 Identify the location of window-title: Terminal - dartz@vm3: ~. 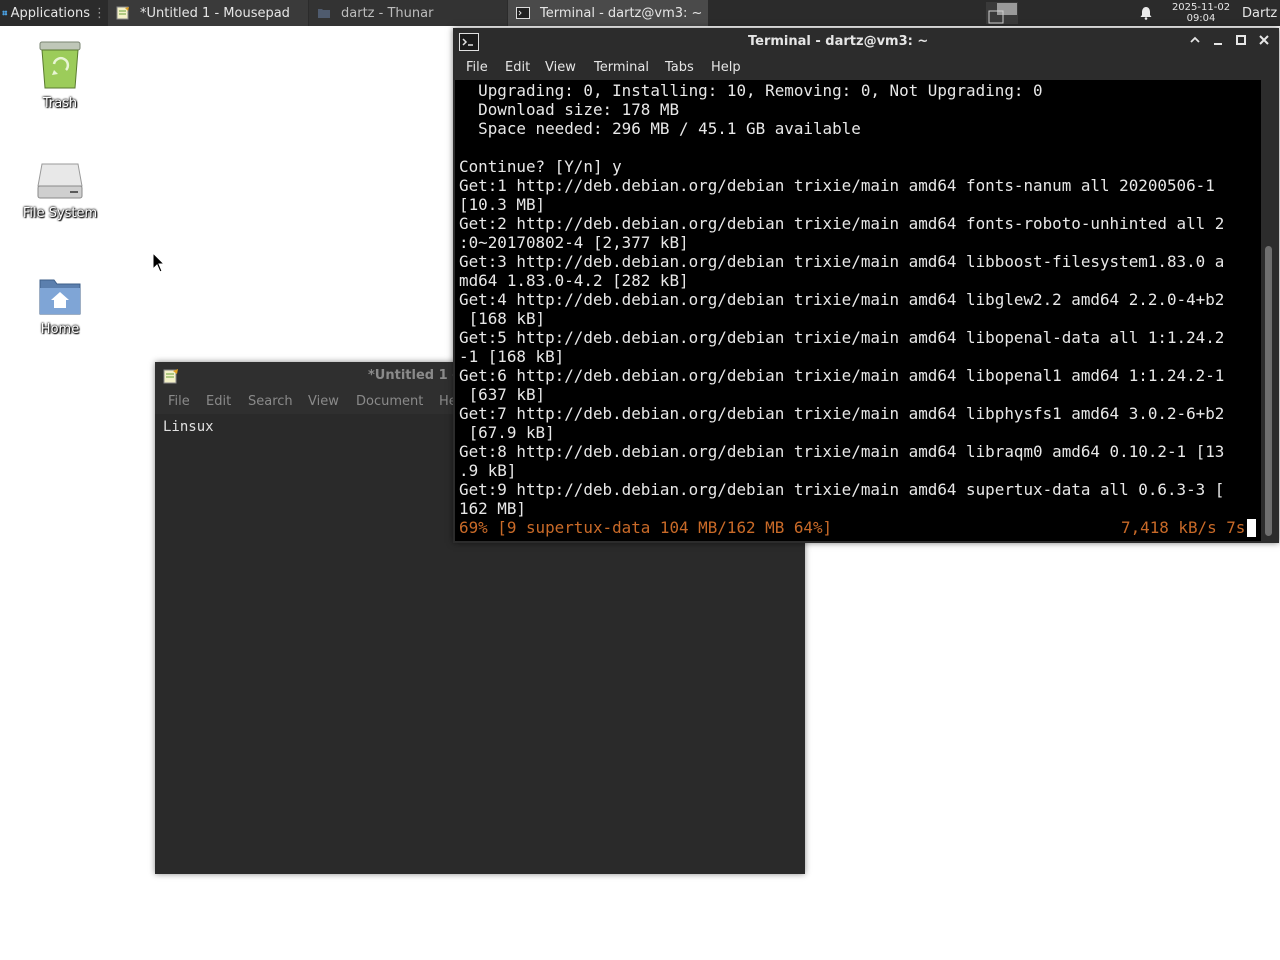
(838, 41).